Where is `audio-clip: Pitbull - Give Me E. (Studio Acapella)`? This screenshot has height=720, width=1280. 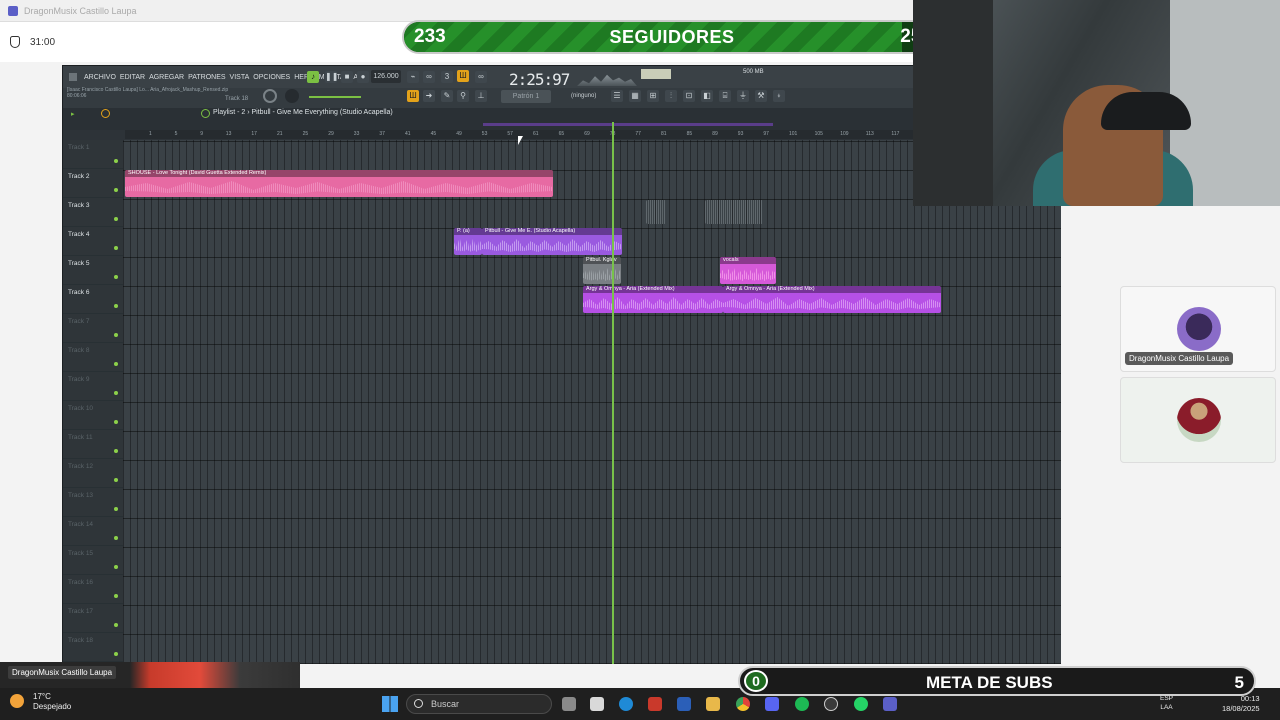 audio-clip: Pitbull - Give Me E. (Studio Acapella) is located at coordinates (552, 241).